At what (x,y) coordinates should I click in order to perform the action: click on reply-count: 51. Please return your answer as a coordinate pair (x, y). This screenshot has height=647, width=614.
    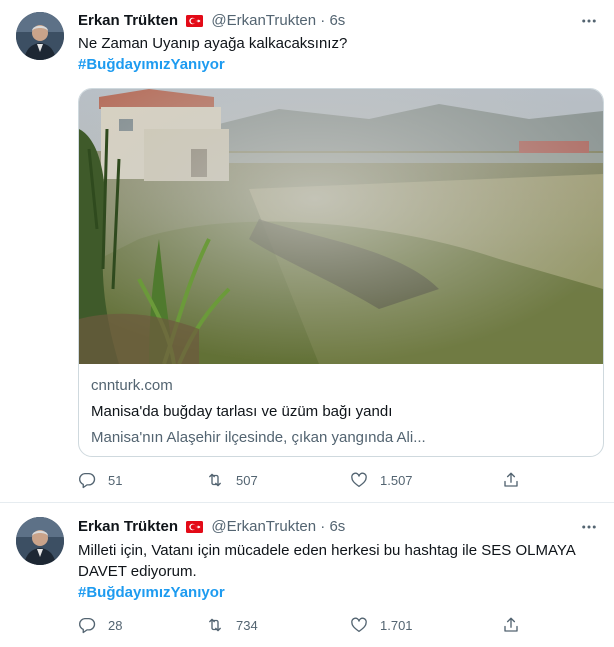
    Looking at the image, I should click on (115, 480).